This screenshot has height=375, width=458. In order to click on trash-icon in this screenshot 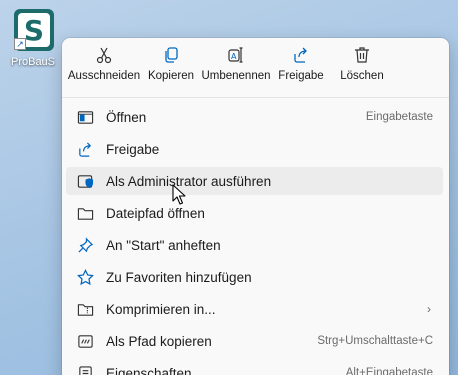, I will do `click(362, 55)`.